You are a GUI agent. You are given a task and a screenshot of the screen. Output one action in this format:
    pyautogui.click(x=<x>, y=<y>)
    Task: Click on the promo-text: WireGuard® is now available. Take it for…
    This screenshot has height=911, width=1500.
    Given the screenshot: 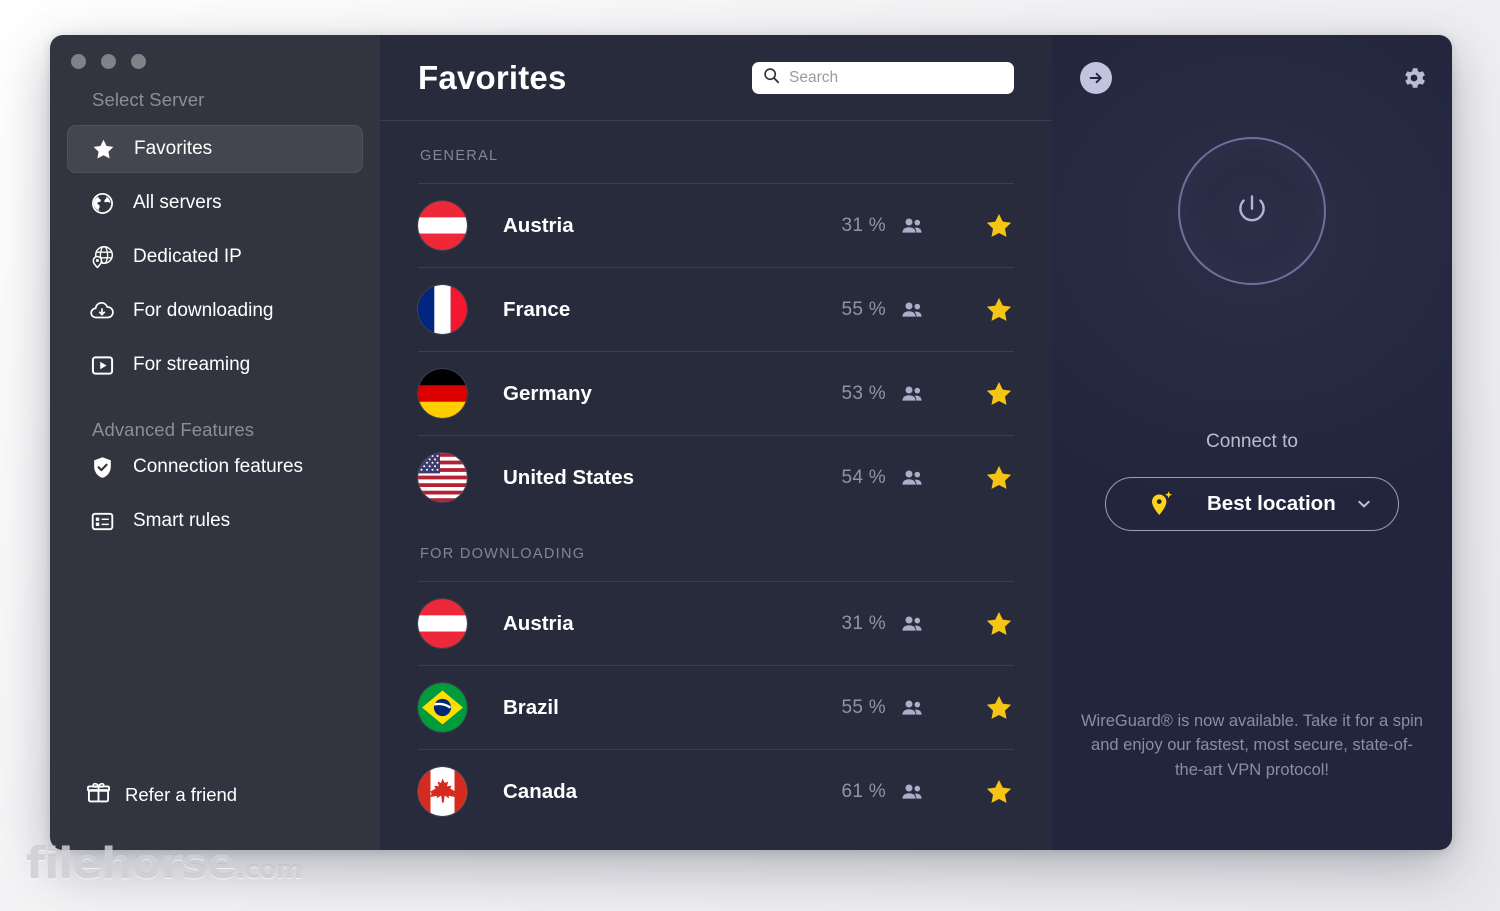 What is the action you would take?
    pyautogui.click(x=1251, y=745)
    